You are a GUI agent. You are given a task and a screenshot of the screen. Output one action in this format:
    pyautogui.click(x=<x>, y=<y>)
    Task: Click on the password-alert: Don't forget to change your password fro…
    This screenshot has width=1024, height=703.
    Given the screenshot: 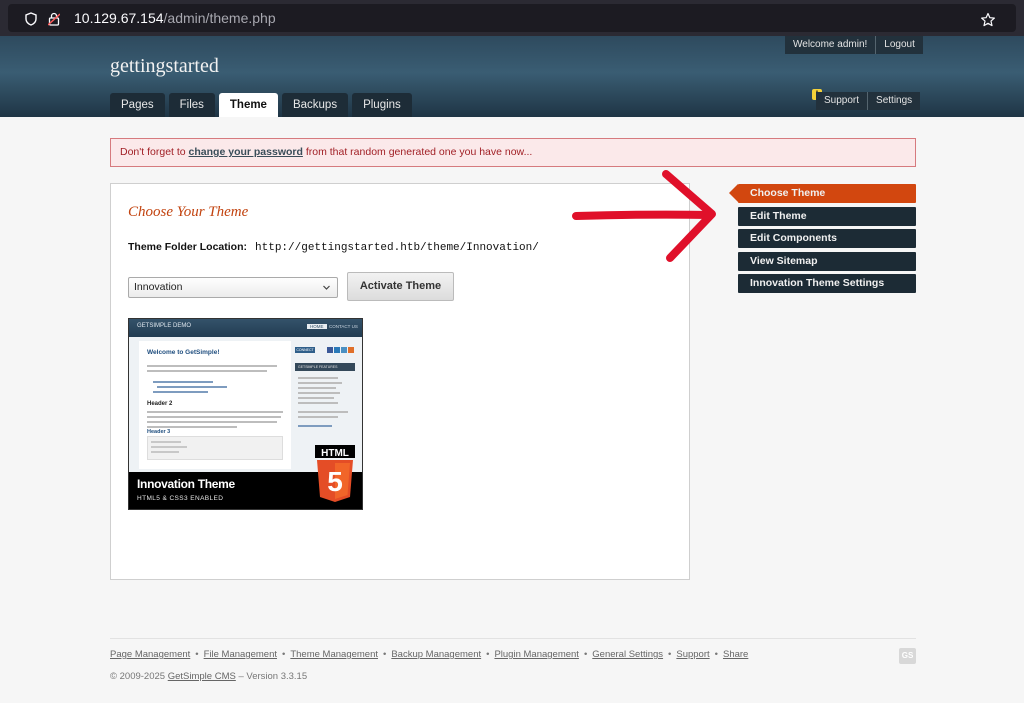 What is the action you would take?
    pyautogui.click(x=513, y=152)
    